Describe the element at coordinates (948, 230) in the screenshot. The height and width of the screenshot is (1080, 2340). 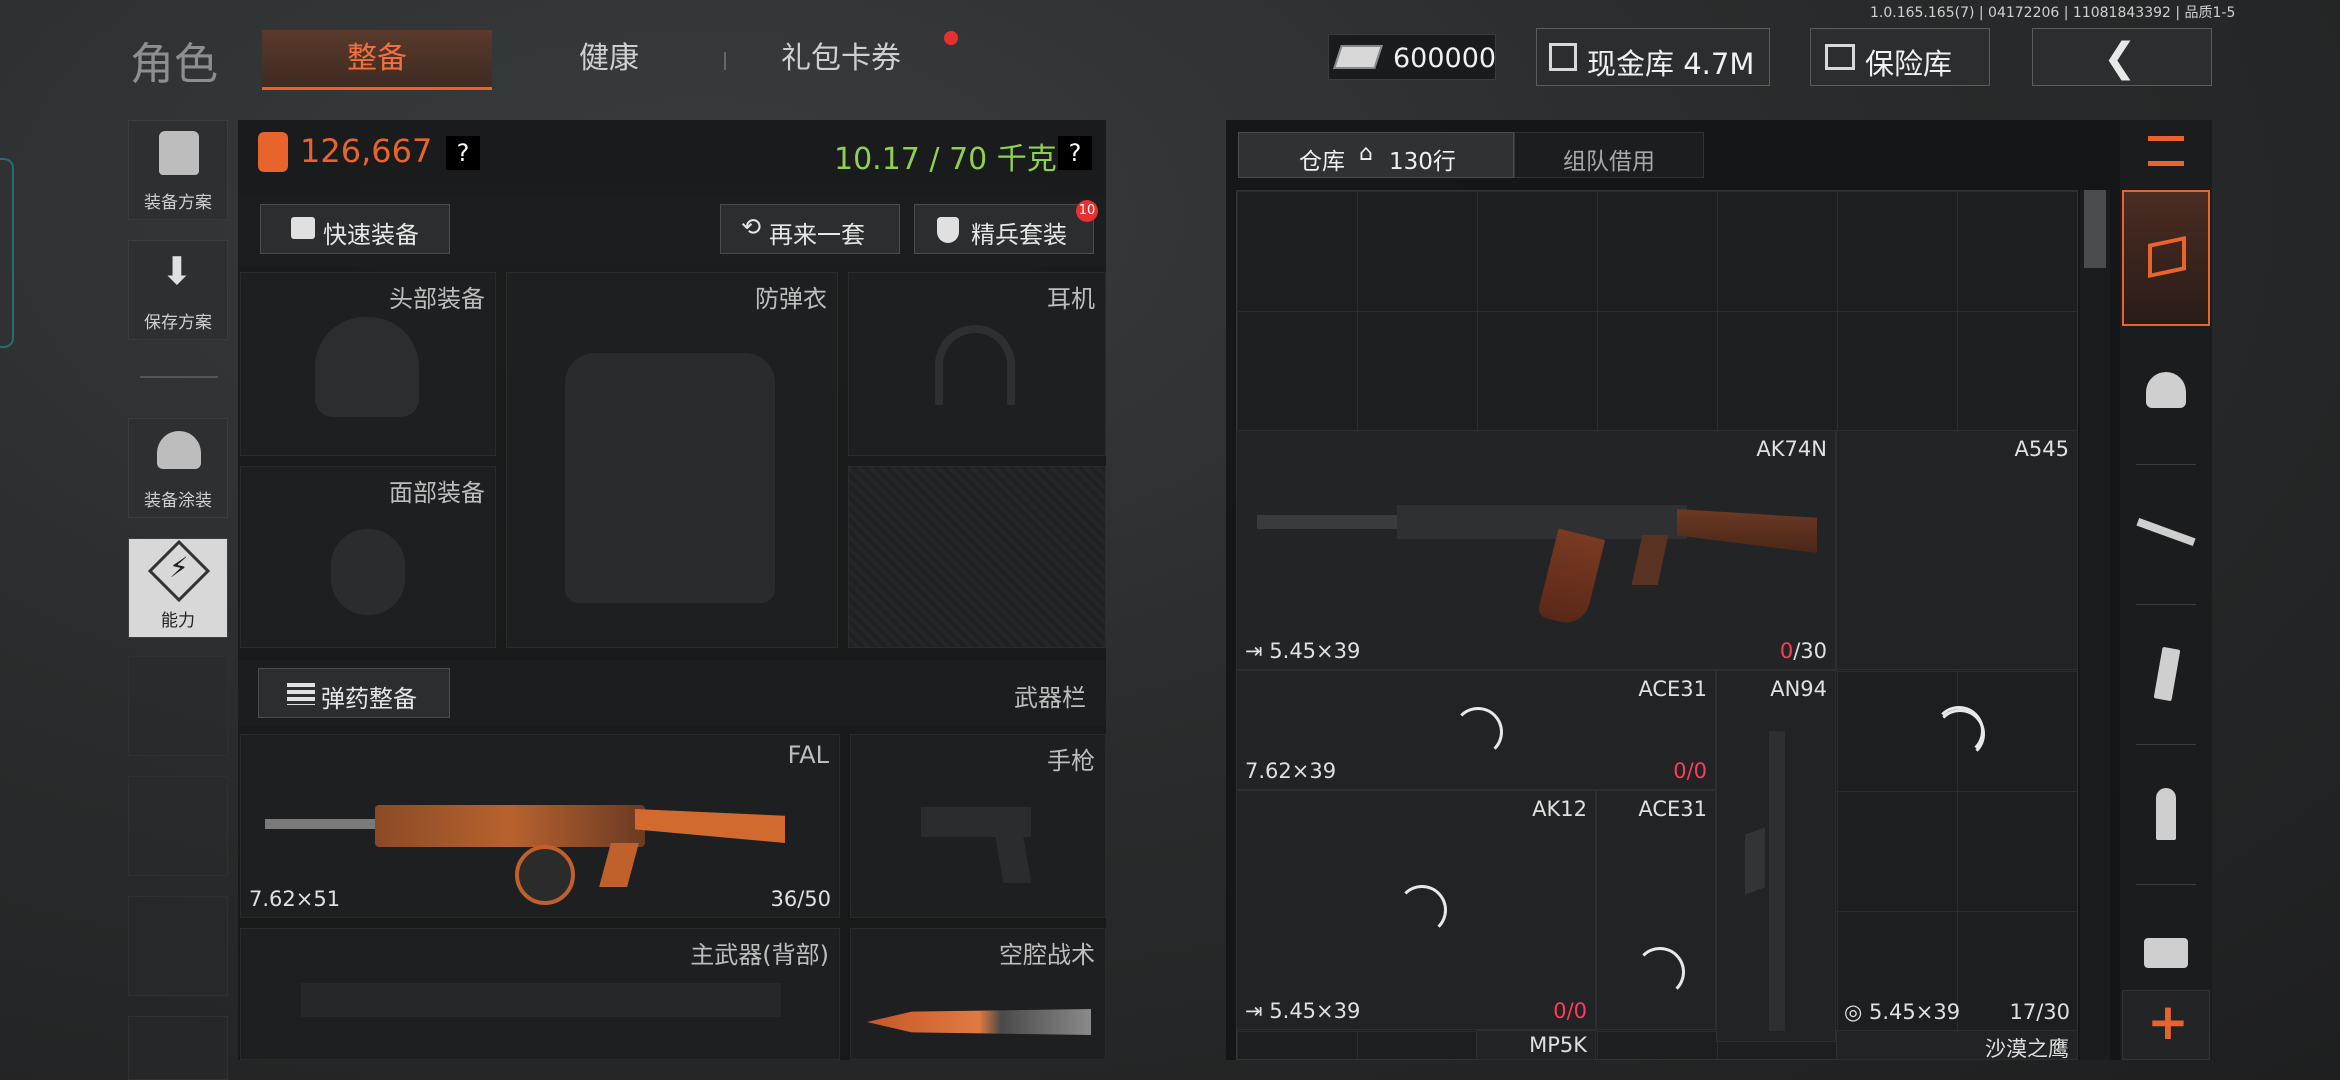
I see `shield-icon` at that location.